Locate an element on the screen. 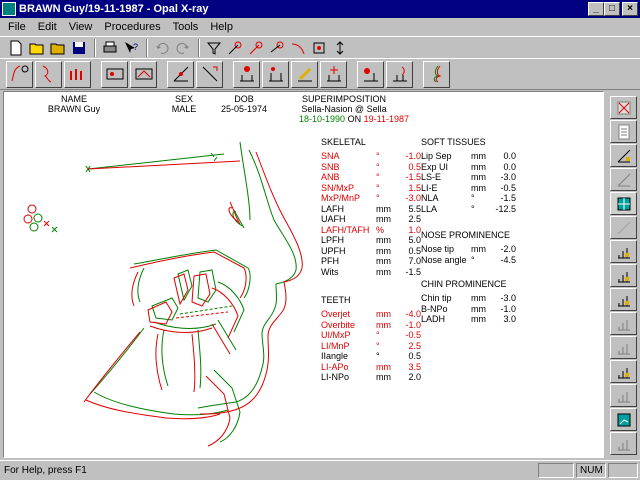 This screenshot has width=640, height=480. measure-1-button is located at coordinates (246, 74).